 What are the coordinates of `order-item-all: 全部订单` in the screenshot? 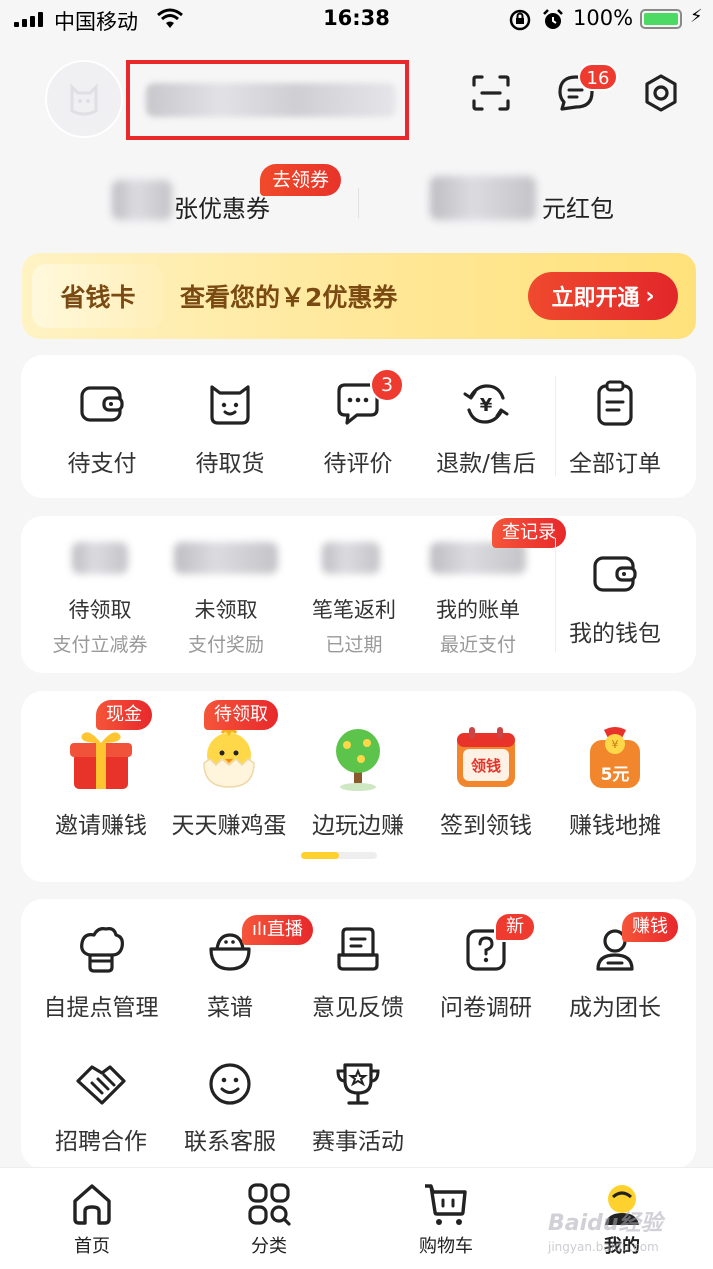 It's located at (615, 428).